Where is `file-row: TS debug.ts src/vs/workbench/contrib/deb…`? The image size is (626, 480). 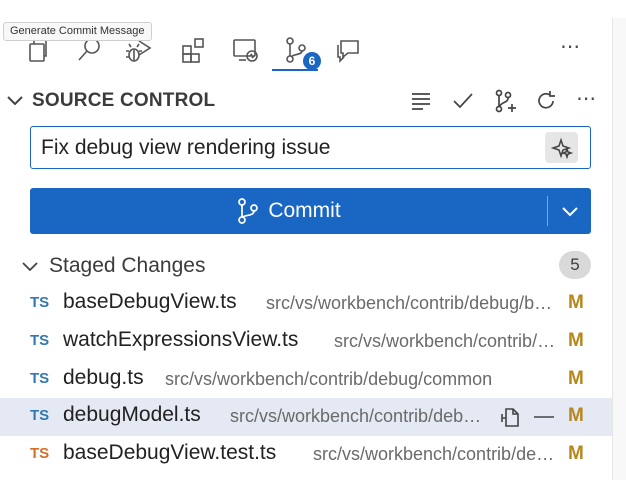 file-row: TS debug.ts src/vs/workbench/contrib/deb… is located at coordinates (306, 380).